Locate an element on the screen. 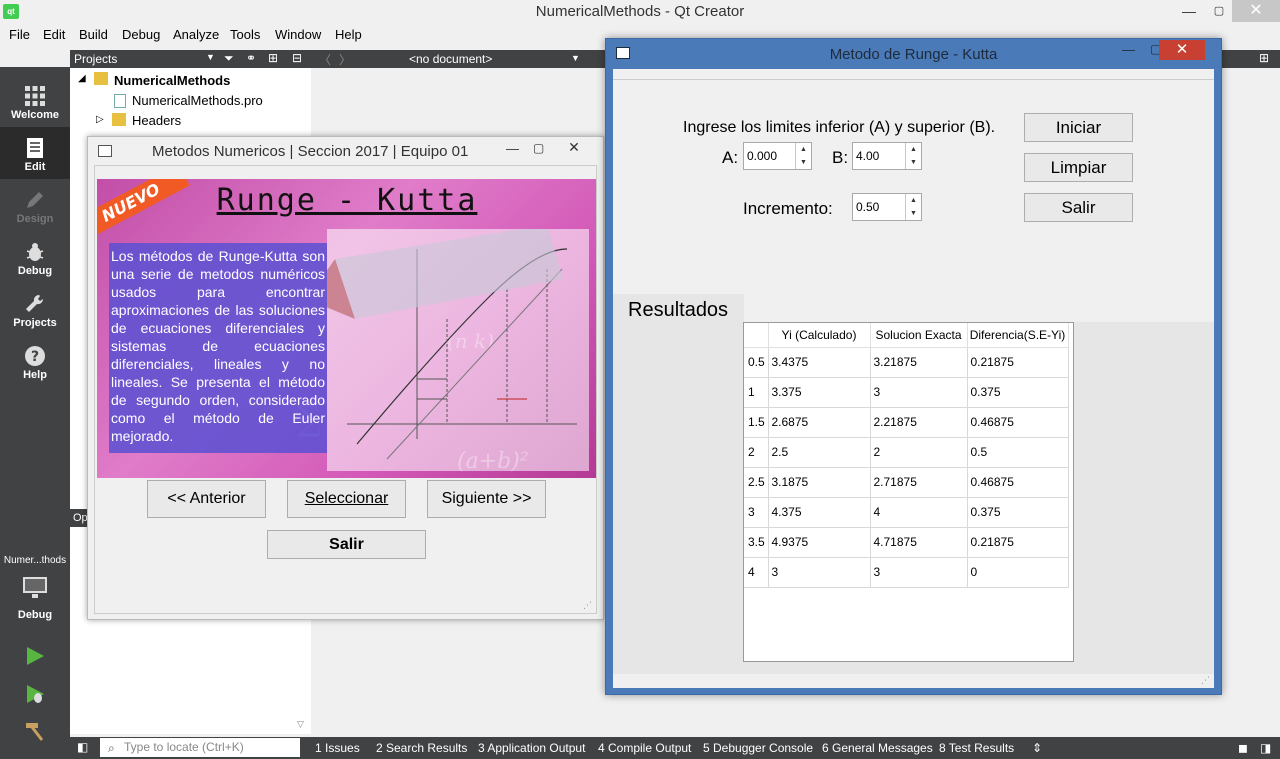 The image size is (1280, 759). run-icon is located at coordinates (35, 656).